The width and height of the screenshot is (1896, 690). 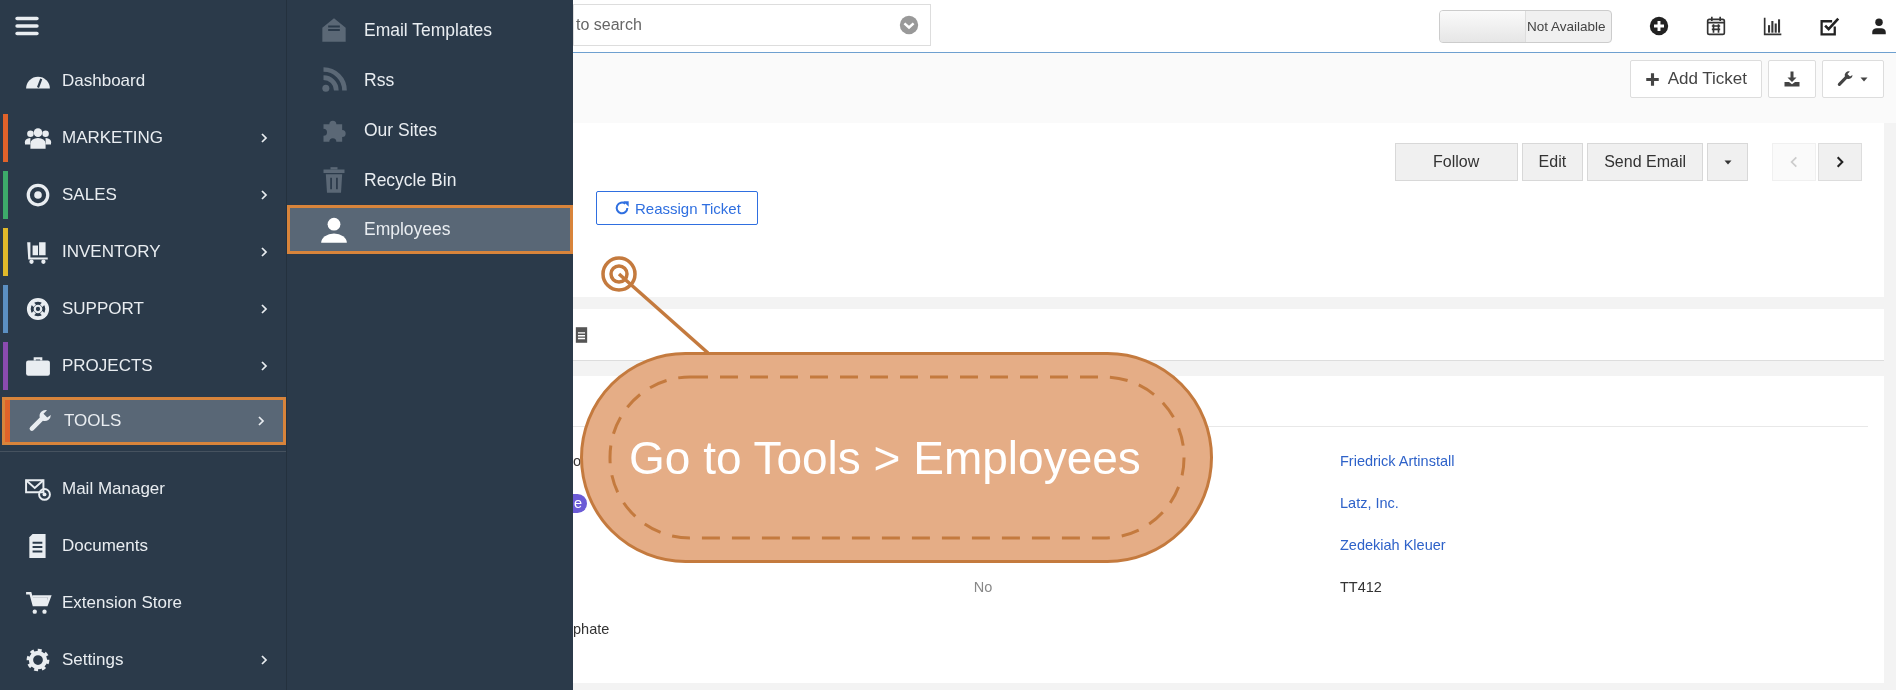 I want to click on next-button, so click(x=1840, y=162).